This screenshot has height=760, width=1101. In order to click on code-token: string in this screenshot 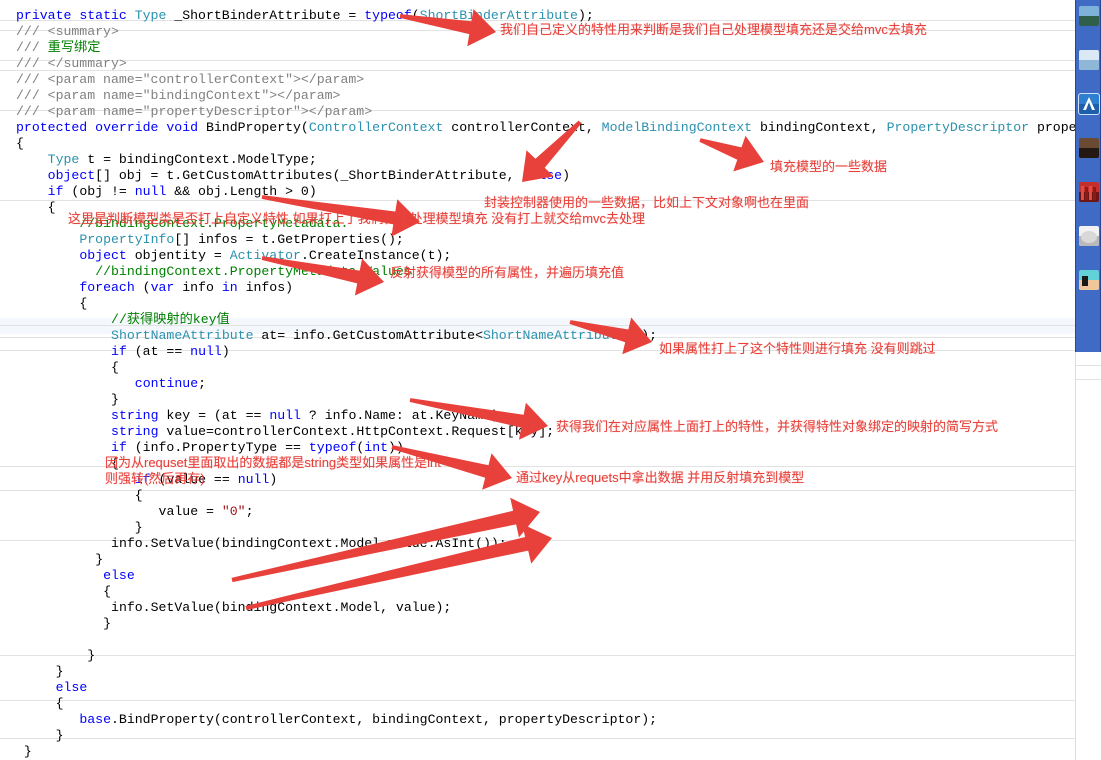, I will do `click(135, 415)`.